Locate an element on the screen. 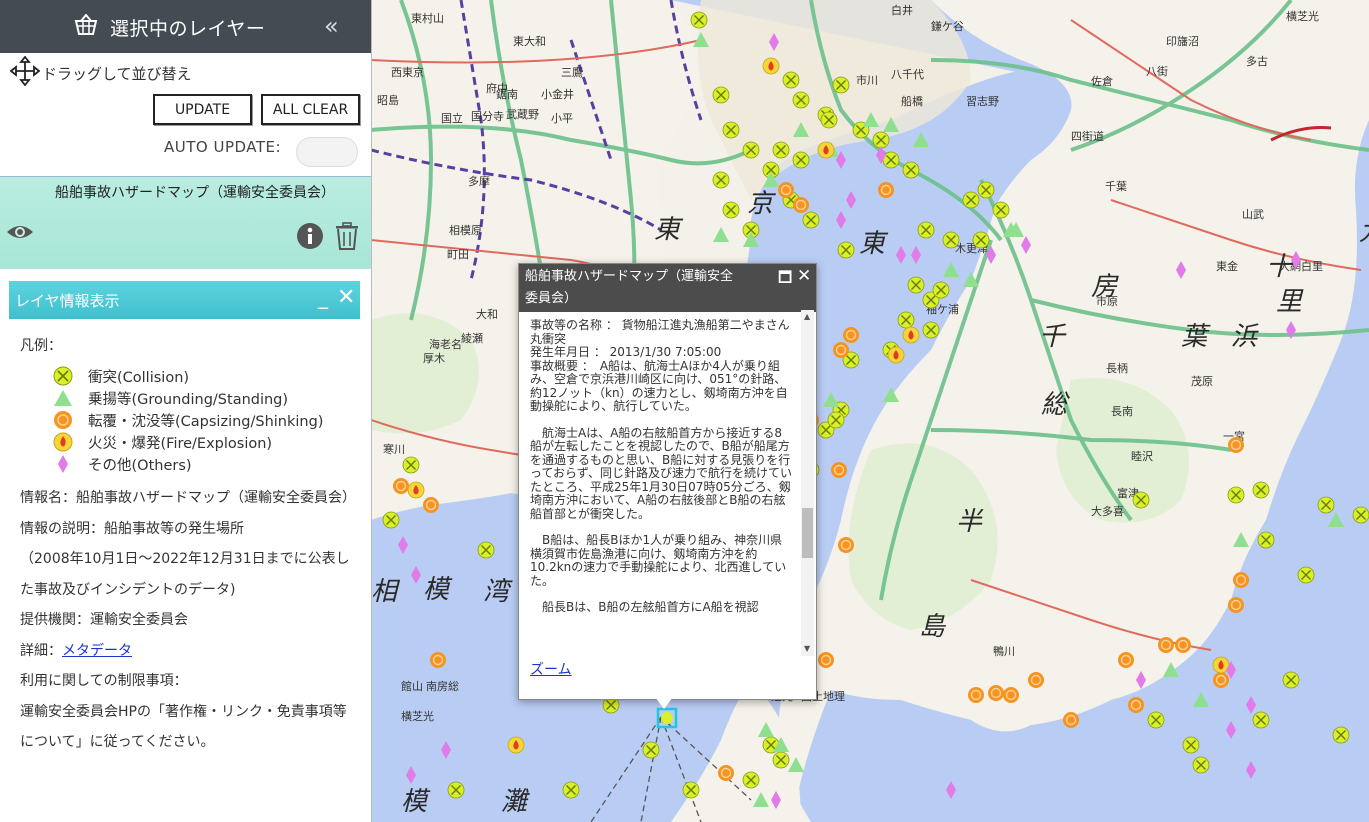 Image resolution: width=1369 pixels, height=822 pixels. all-clear-button: ALL CLEAR is located at coordinates (310, 109).